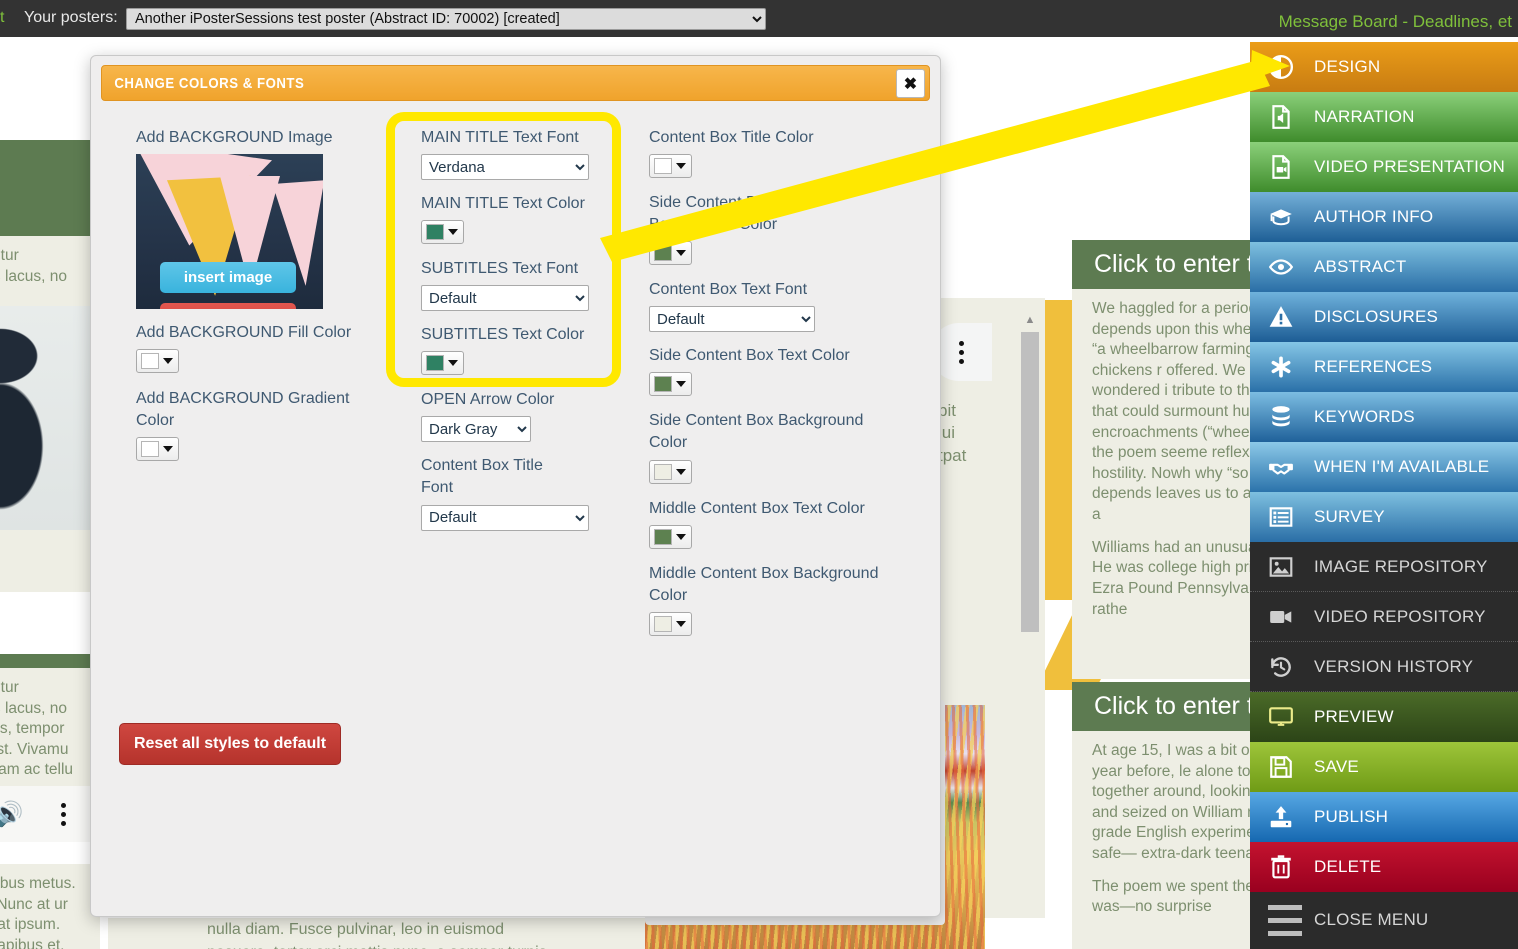 The width and height of the screenshot is (1518, 949). What do you see at coordinates (1291, 667) in the screenshot?
I see `history-icon` at bounding box center [1291, 667].